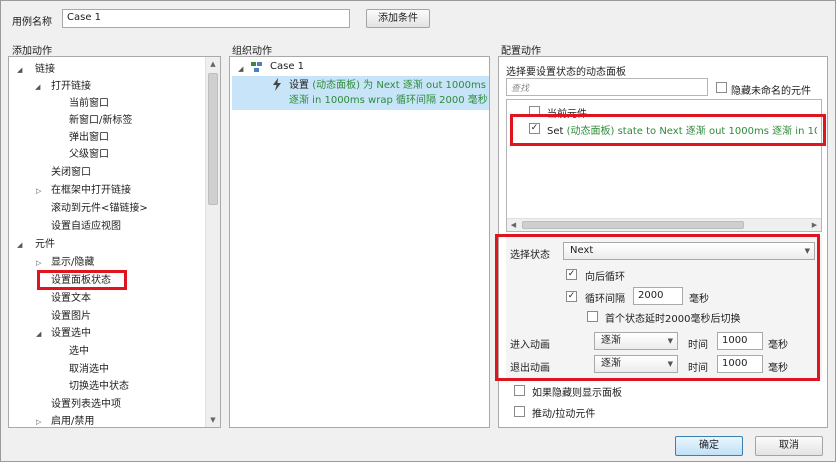 Image resolution: width=836 pixels, height=462 pixels. I want to click on case-name-input: Case 1, so click(206, 18).